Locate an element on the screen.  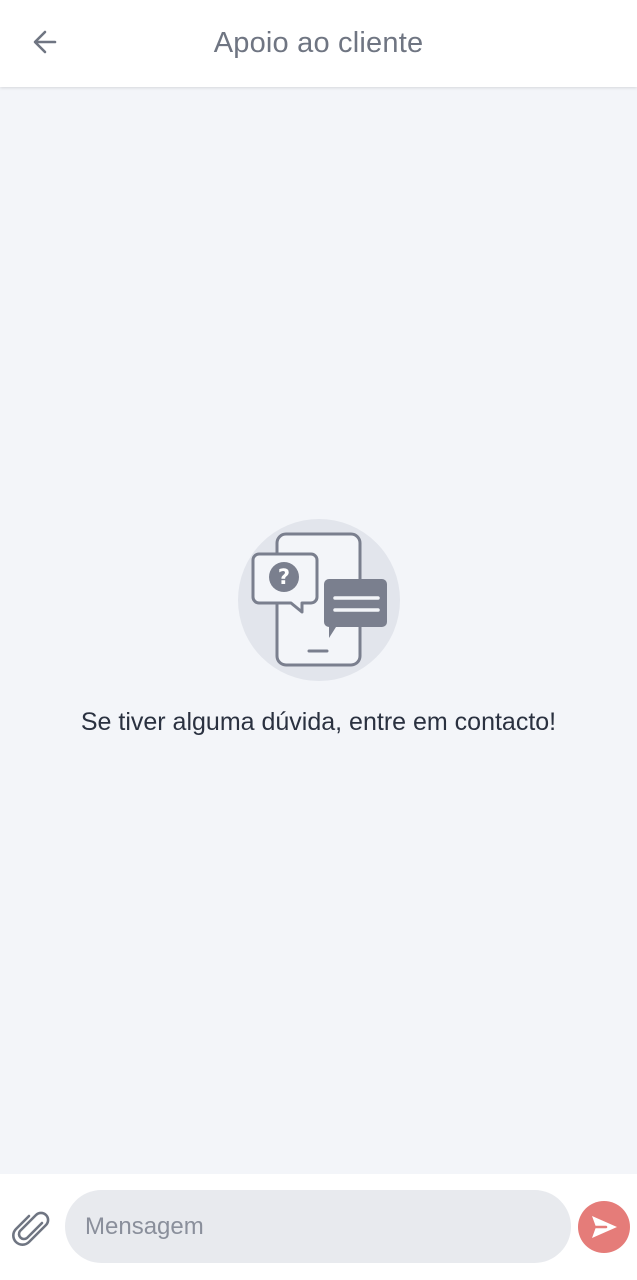
paperclip-icon is located at coordinates (31, 1228).